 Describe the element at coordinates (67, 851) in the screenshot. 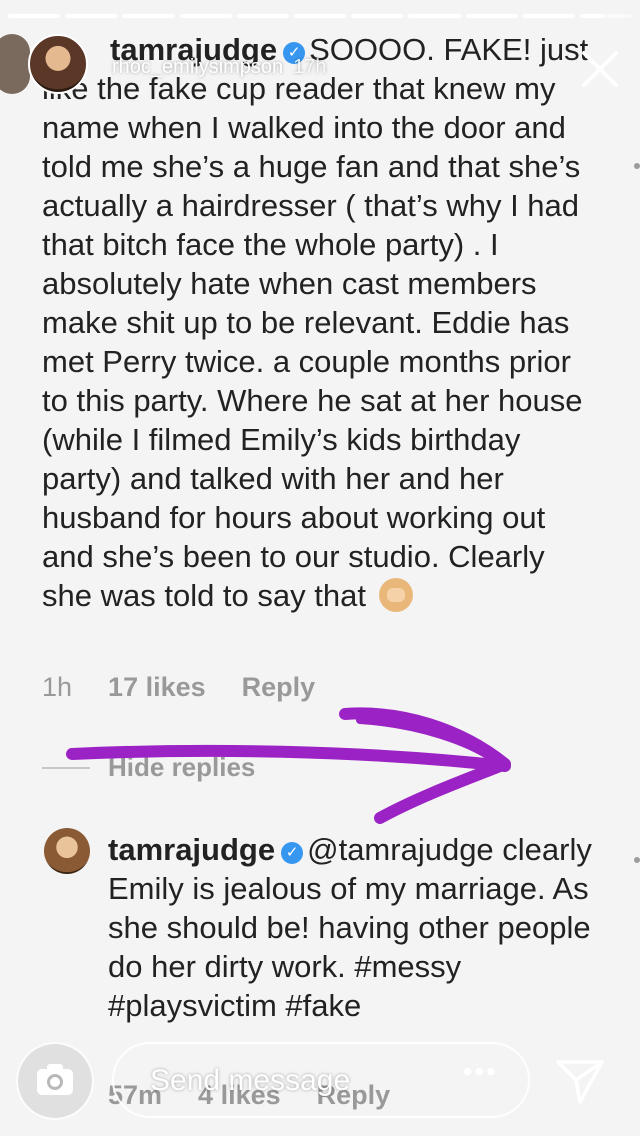

I see `reply-avatar` at that location.